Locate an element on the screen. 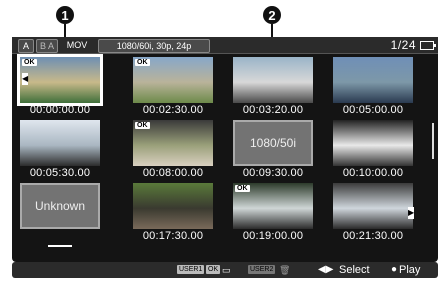  scrollbar is located at coordinates (433, 141).